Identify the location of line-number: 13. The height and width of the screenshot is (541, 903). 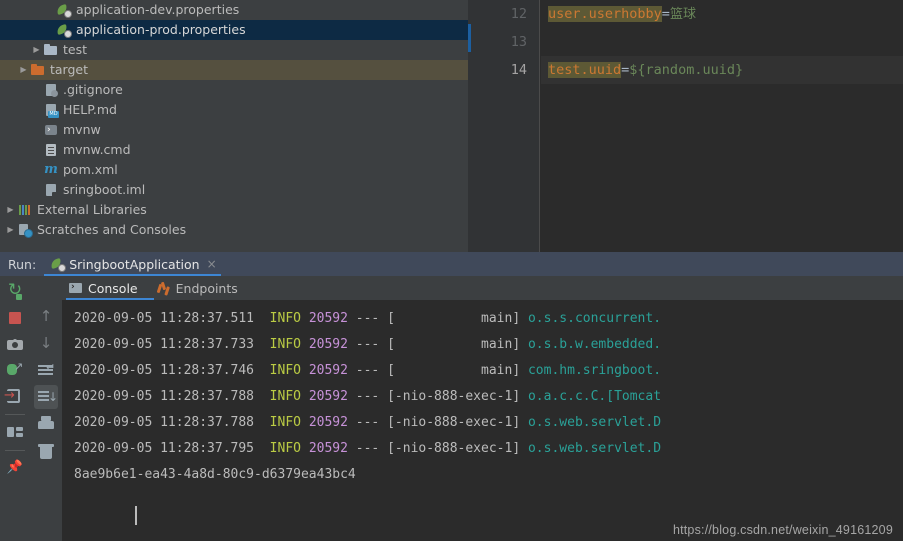
(518, 42).